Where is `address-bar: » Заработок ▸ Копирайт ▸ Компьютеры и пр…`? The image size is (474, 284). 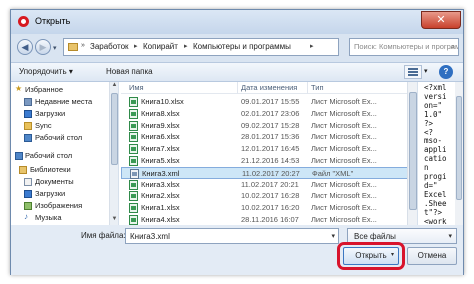 address-bar: » Заработок ▸ Копирайт ▸ Компьютеры и пр… is located at coordinates (201, 47).